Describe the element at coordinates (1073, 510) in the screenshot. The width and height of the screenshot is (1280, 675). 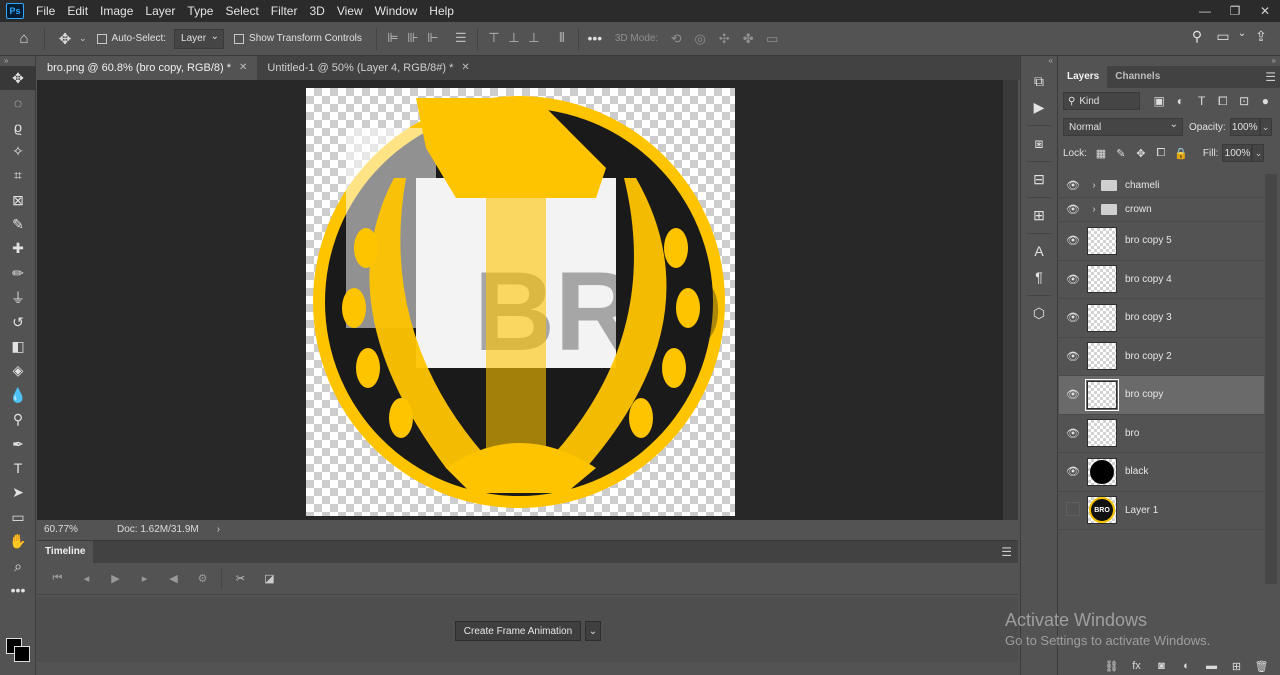
I see `eye-hidden-icon` at that location.